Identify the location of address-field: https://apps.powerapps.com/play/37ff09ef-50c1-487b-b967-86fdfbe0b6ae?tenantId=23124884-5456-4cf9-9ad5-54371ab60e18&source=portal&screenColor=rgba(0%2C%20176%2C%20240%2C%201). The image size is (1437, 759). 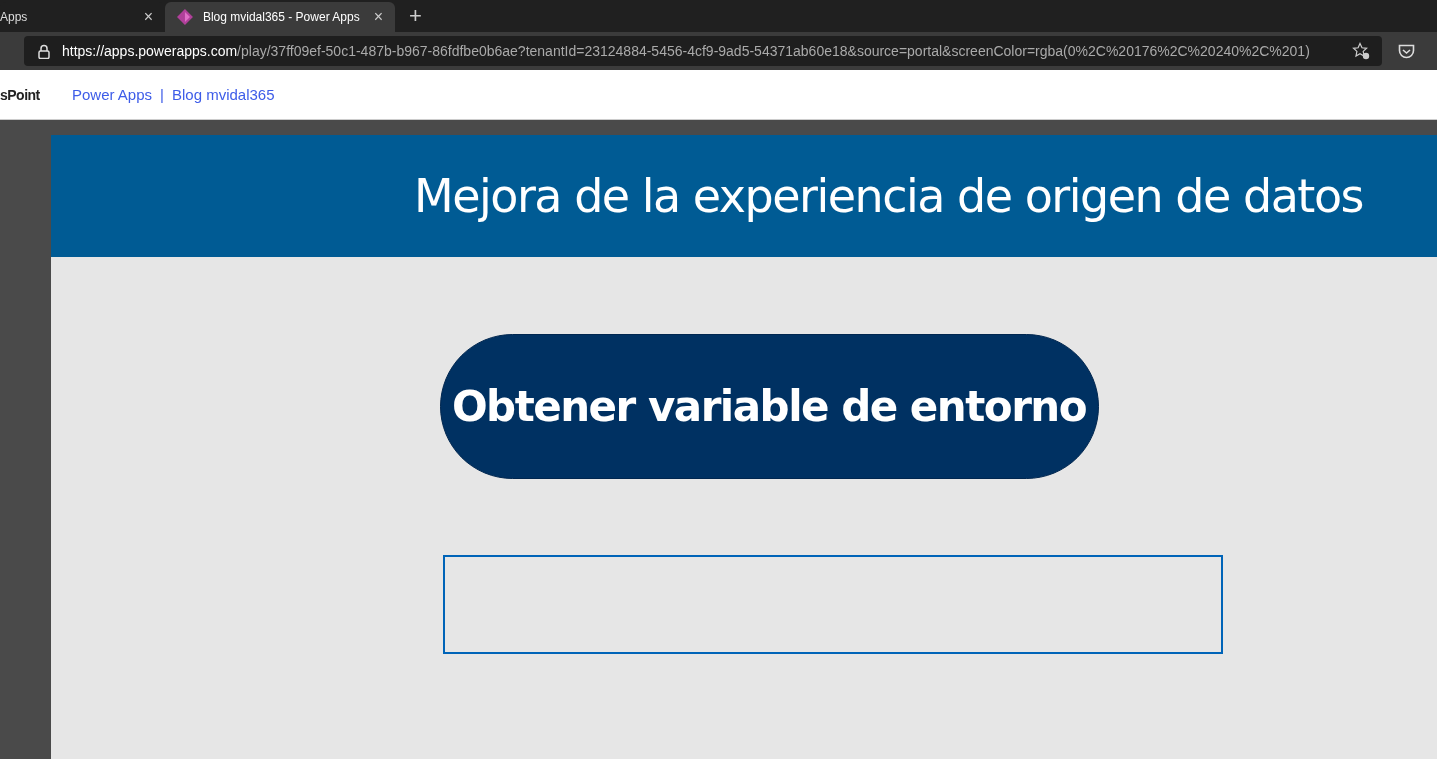
(703, 51).